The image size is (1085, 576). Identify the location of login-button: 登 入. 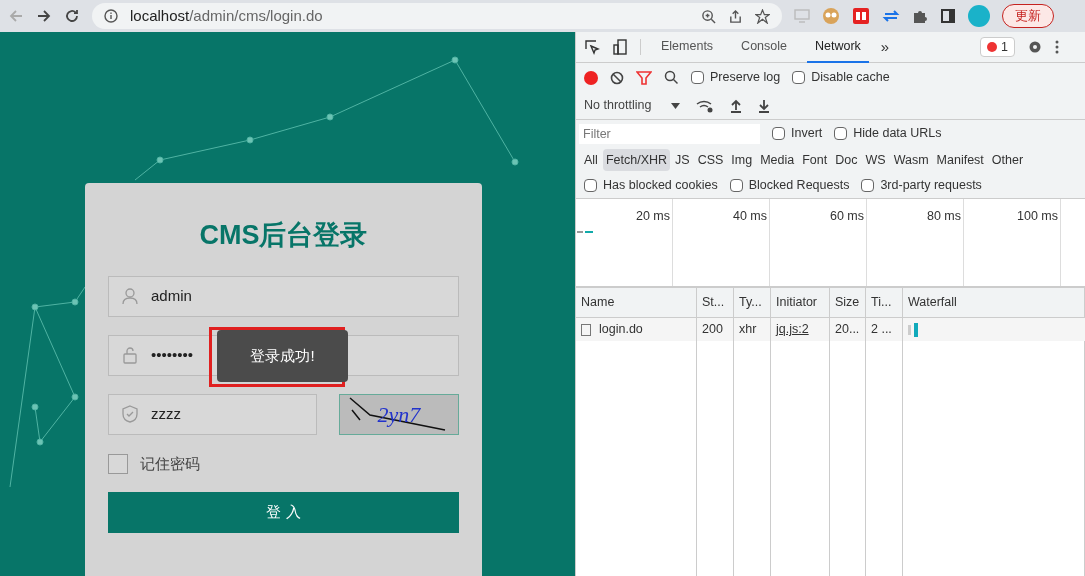
(283, 512).